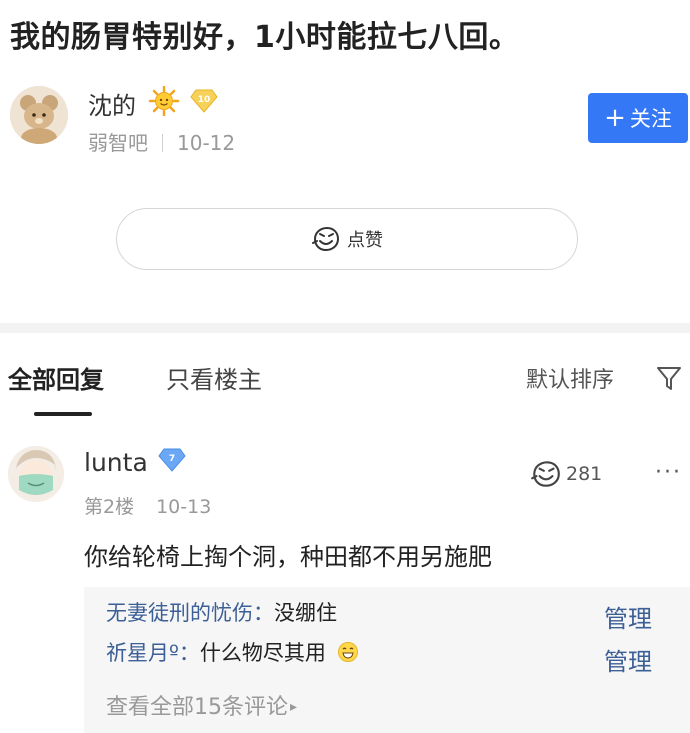  What do you see at coordinates (56, 377) in the screenshot?
I see `tab-all-replies: 全部回复` at bounding box center [56, 377].